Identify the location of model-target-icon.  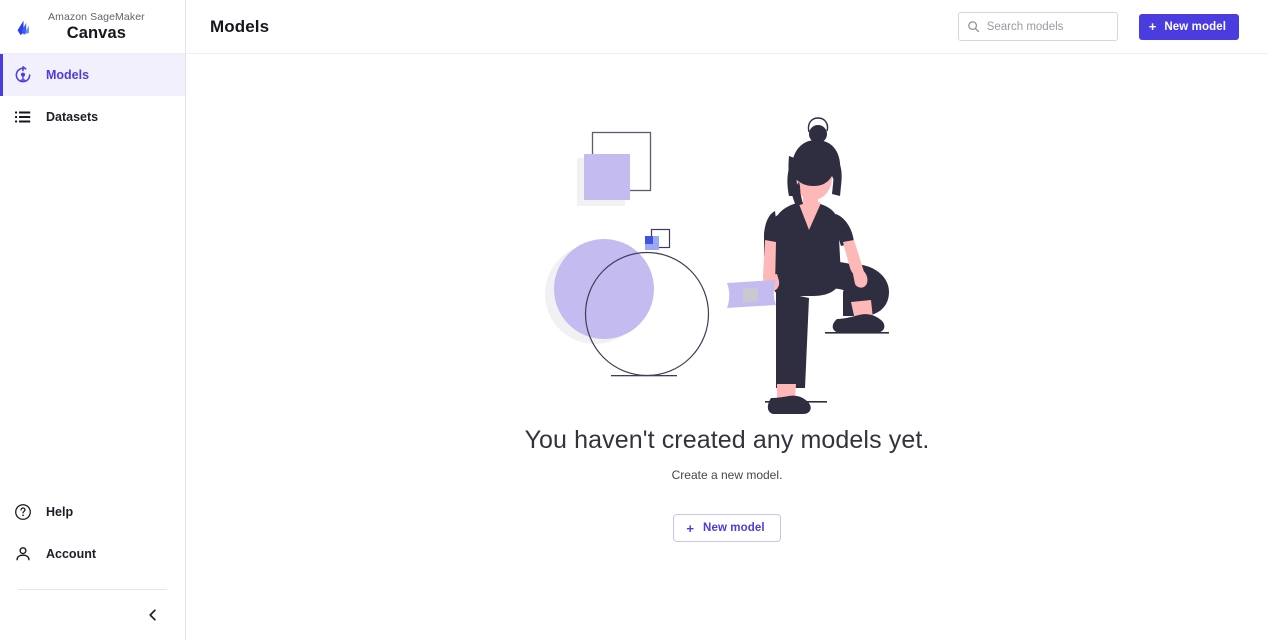
(22, 75).